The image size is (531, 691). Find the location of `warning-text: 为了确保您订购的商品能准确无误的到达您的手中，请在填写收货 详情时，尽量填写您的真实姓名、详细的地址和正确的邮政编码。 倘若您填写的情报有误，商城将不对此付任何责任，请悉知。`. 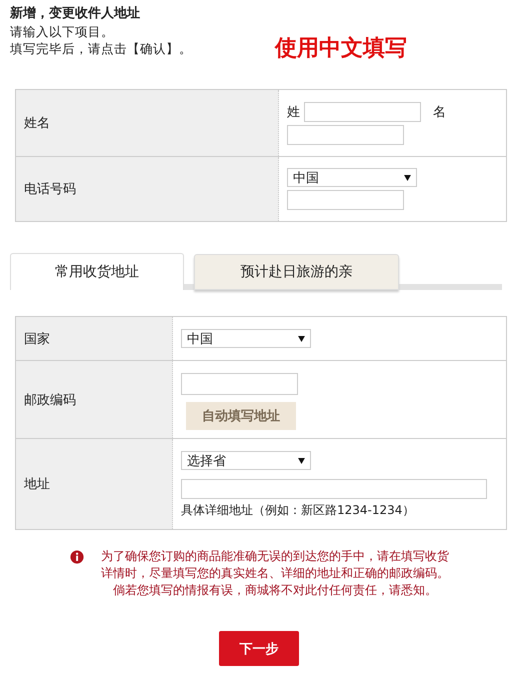

warning-text: 为了确保您订购的商品能准确无误的到达您的手中，请在填写收货 详情时，尽量填写您的真实姓名、详细的地址和正确的邮政编码。 倘若您填写的情报有误，商城将不对此付任何责任，请悉知。 is located at coordinates (274, 573).